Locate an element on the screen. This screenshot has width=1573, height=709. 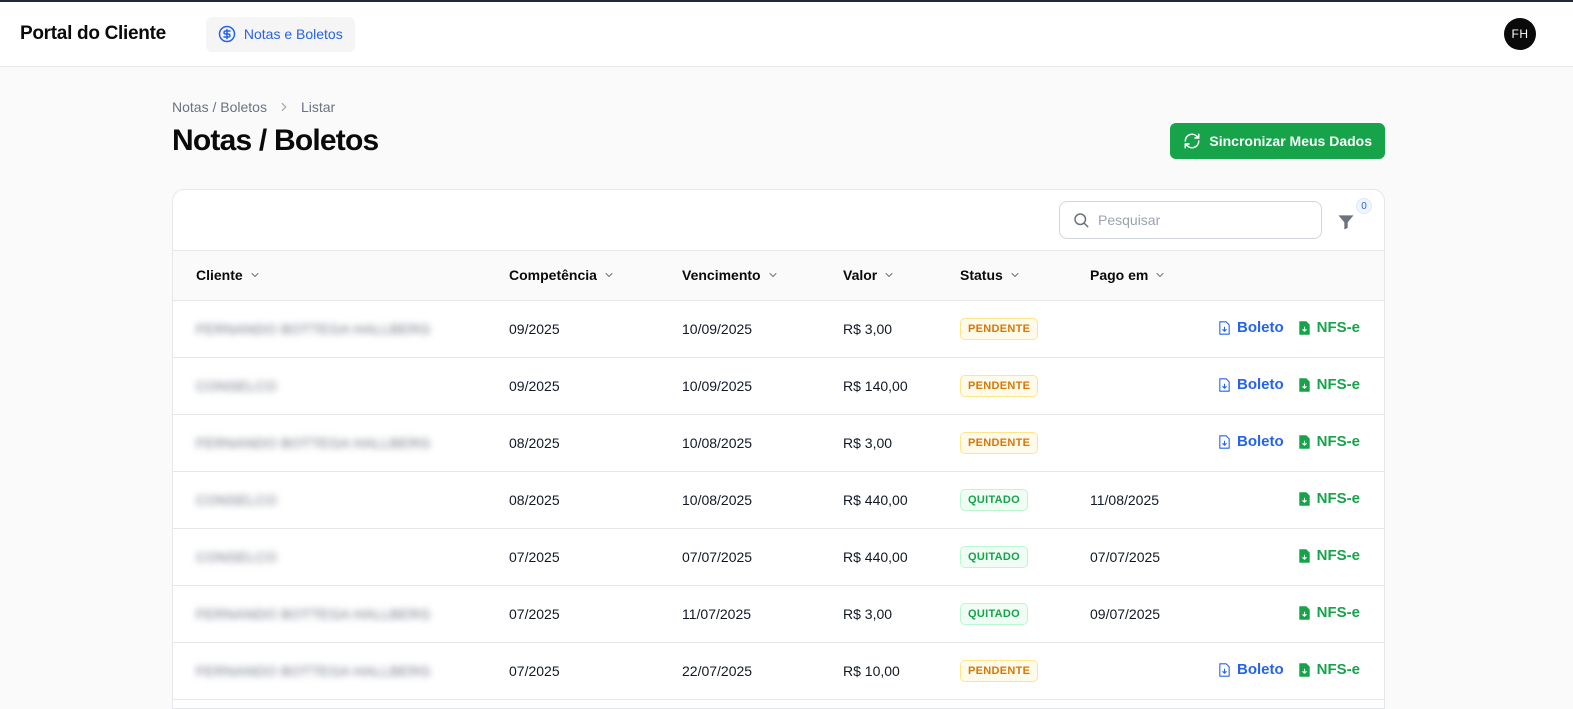
cell-vencimento: 22/07/2025 is located at coordinates (717, 670).